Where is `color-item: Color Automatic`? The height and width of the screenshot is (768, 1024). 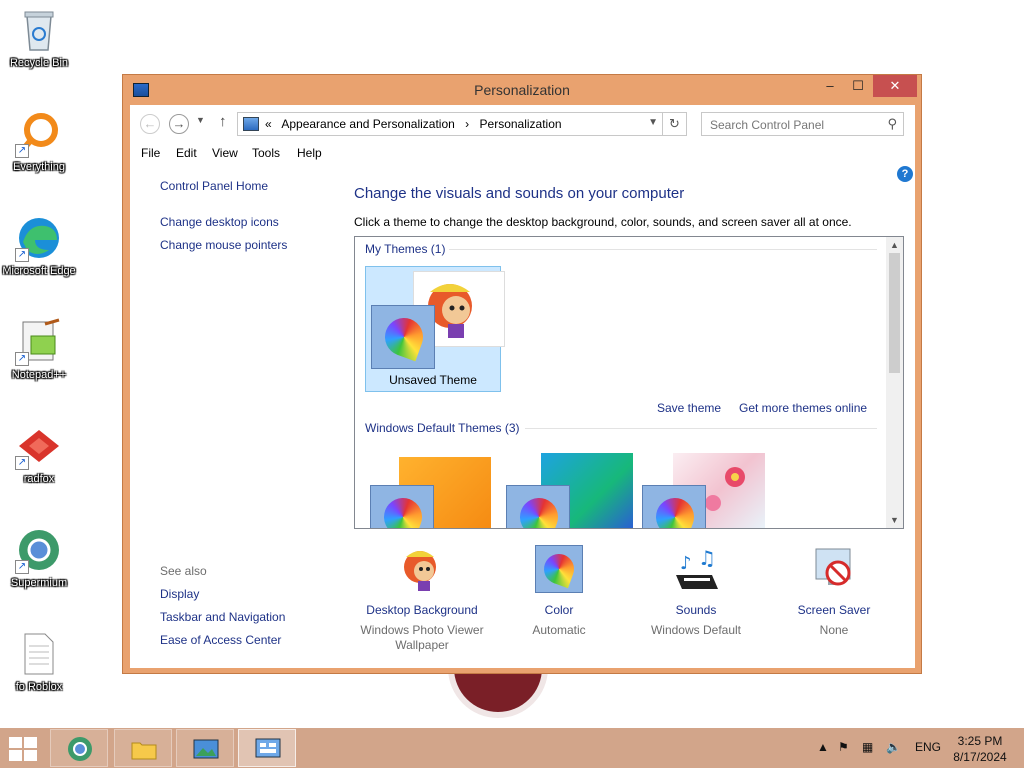
color-item: Color Automatic is located at coordinates (559, 591).